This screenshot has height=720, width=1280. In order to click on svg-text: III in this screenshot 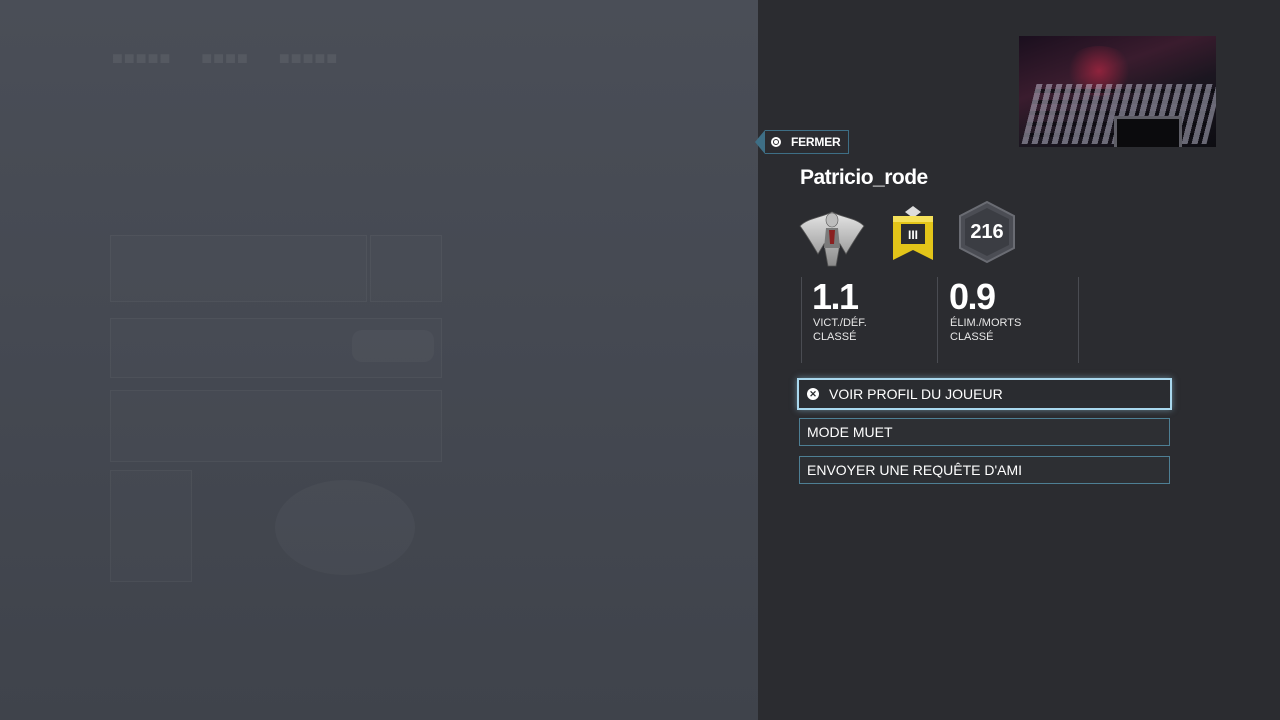, I will do `click(913, 235)`.